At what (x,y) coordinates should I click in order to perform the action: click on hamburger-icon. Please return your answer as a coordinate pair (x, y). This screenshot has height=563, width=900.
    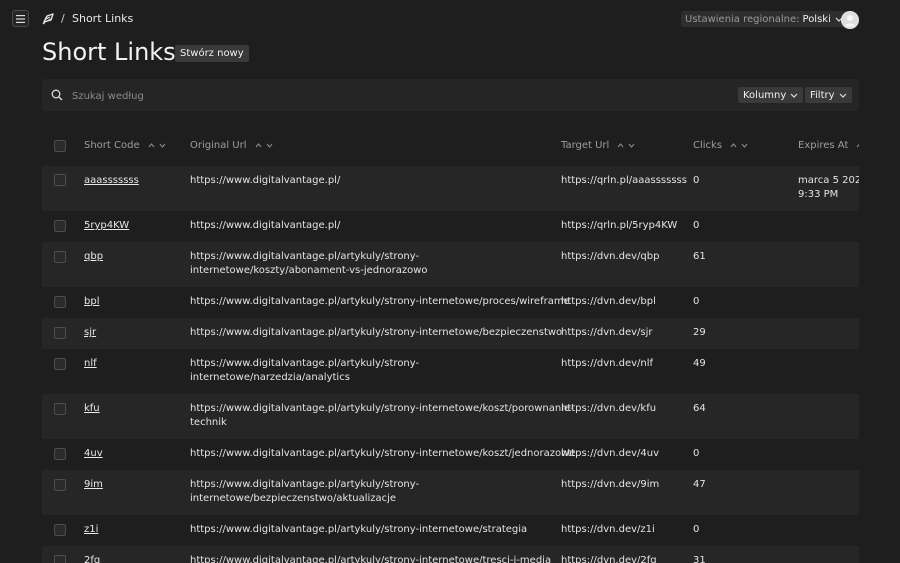
    Looking at the image, I should click on (20, 18).